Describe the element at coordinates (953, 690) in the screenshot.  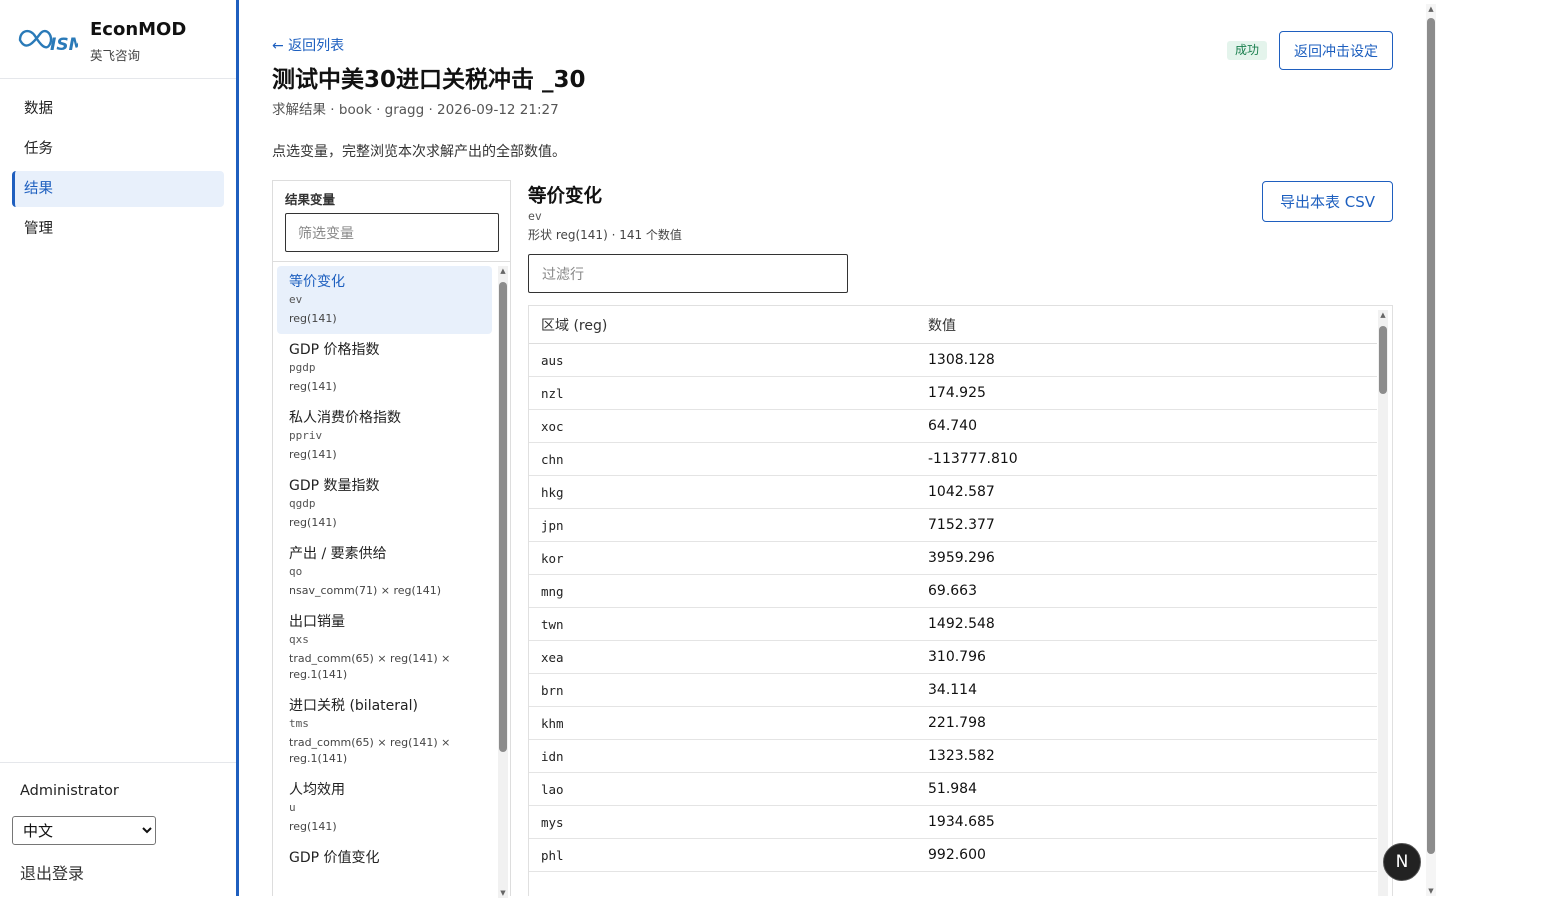
I see `table-row: brn 34.114` at that location.